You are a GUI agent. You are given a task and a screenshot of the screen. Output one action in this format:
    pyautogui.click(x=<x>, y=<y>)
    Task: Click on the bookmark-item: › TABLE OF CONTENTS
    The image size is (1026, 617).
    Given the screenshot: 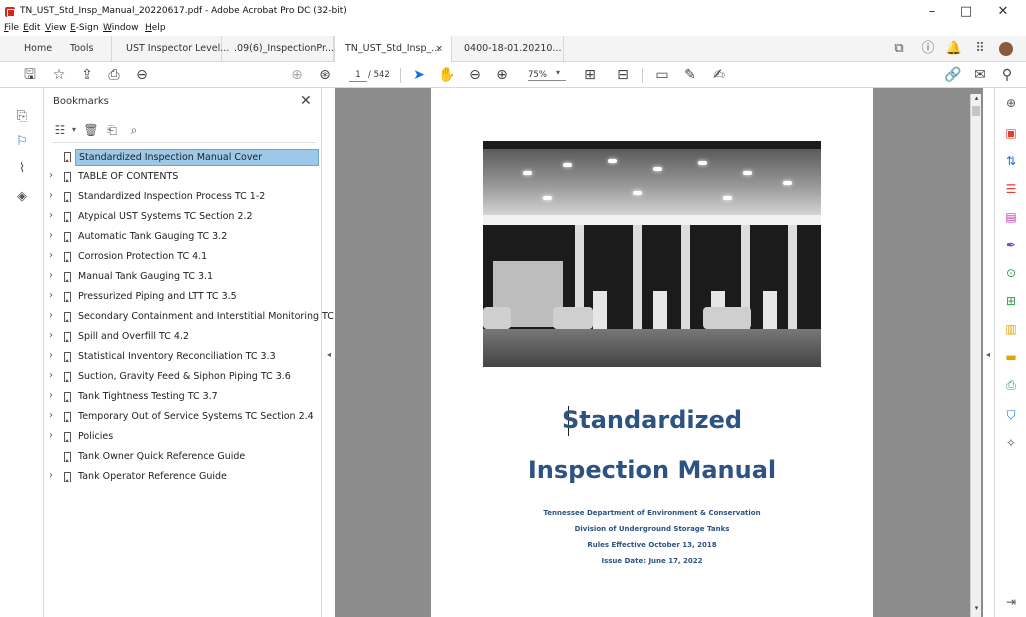 What is the action you would take?
    pyautogui.click(x=183, y=177)
    